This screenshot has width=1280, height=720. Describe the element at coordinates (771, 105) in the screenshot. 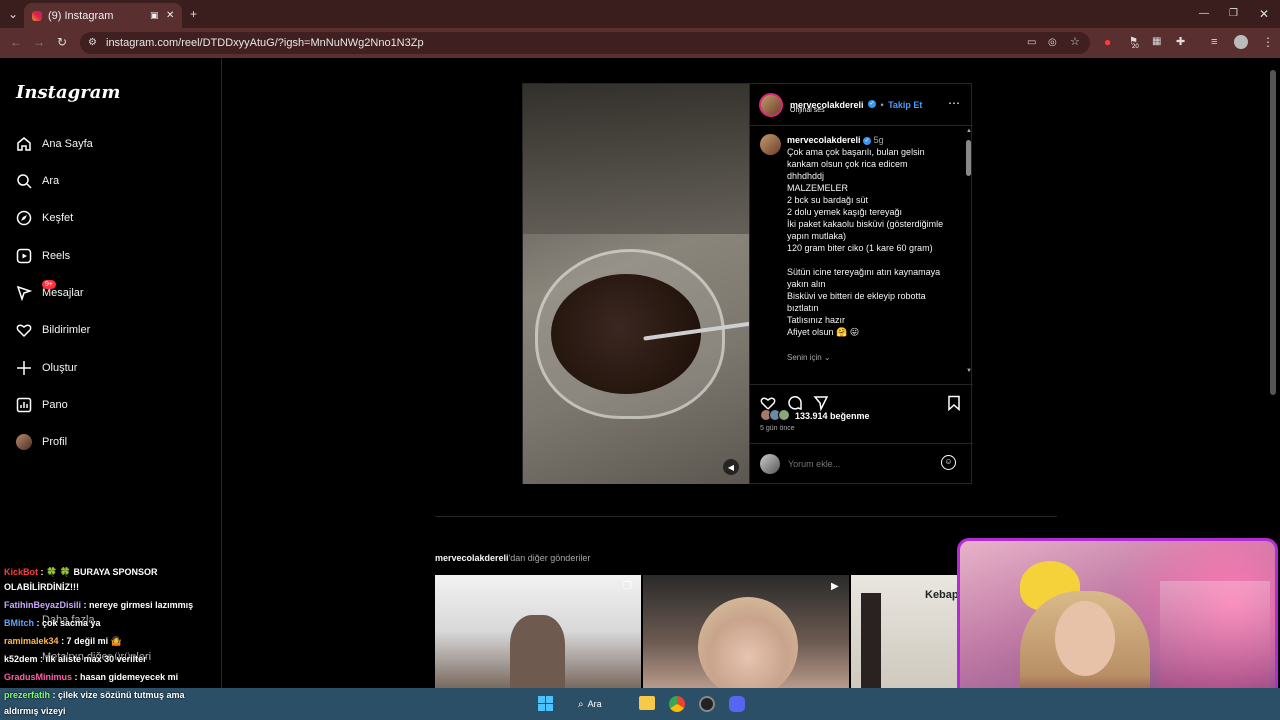

I see `author-avatar` at that location.